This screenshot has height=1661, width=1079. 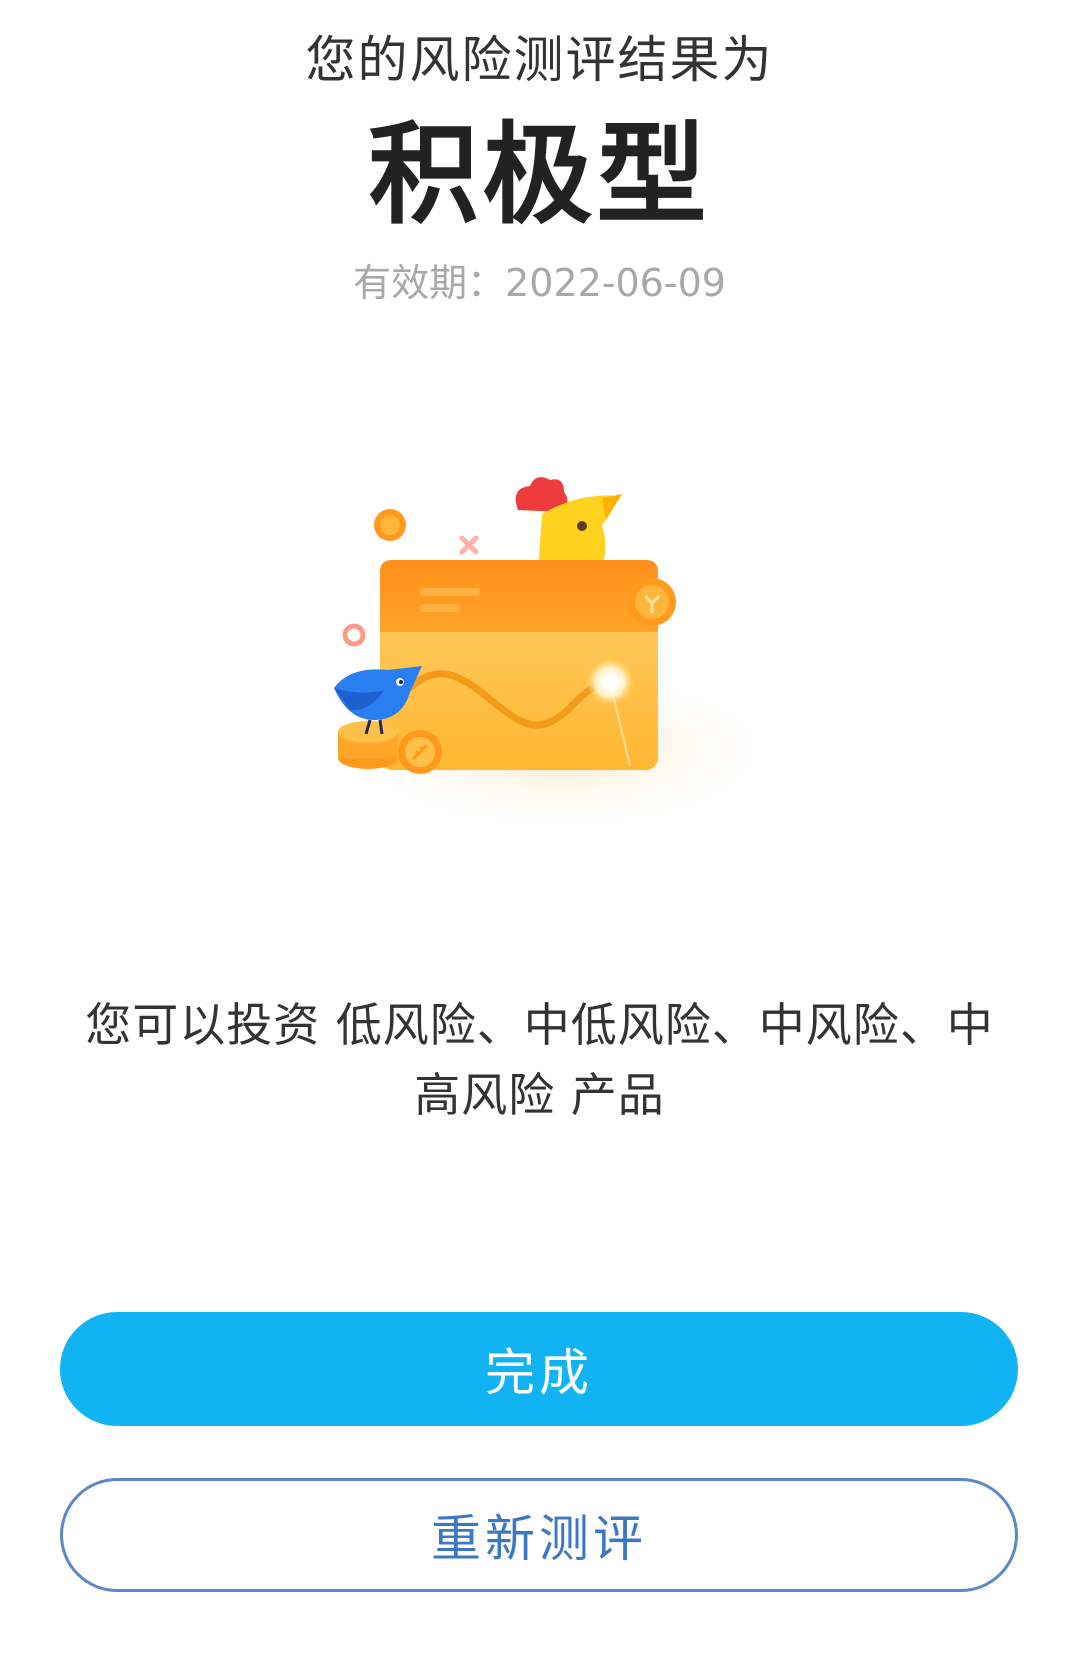 I want to click on result-heading: 您的风险测评结果为, so click(x=539, y=60).